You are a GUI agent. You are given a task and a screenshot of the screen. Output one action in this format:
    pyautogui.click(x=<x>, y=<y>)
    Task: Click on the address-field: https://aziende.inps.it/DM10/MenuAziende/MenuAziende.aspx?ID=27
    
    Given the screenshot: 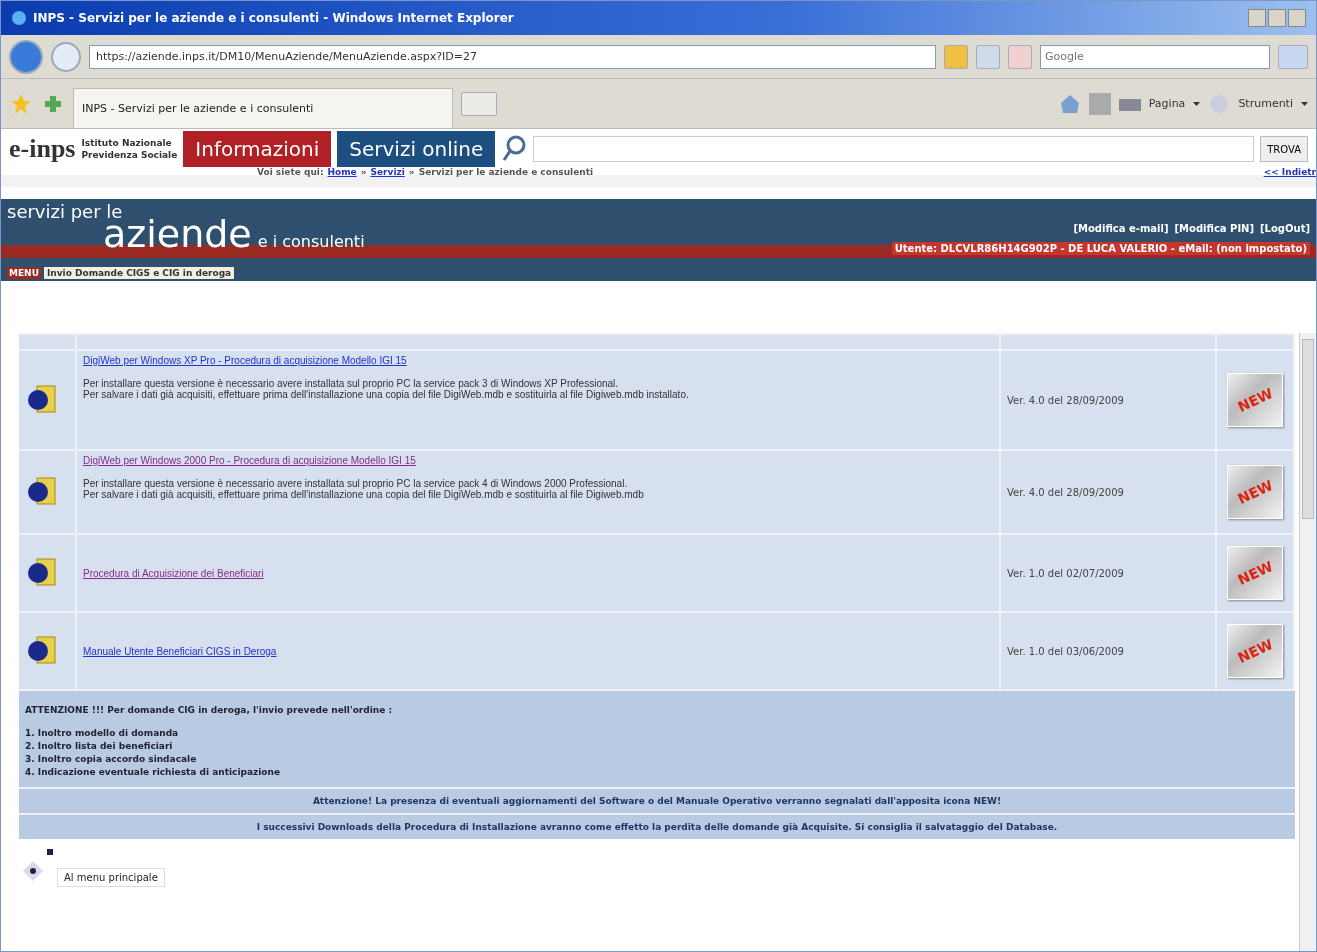 What is the action you would take?
    pyautogui.click(x=512, y=56)
    